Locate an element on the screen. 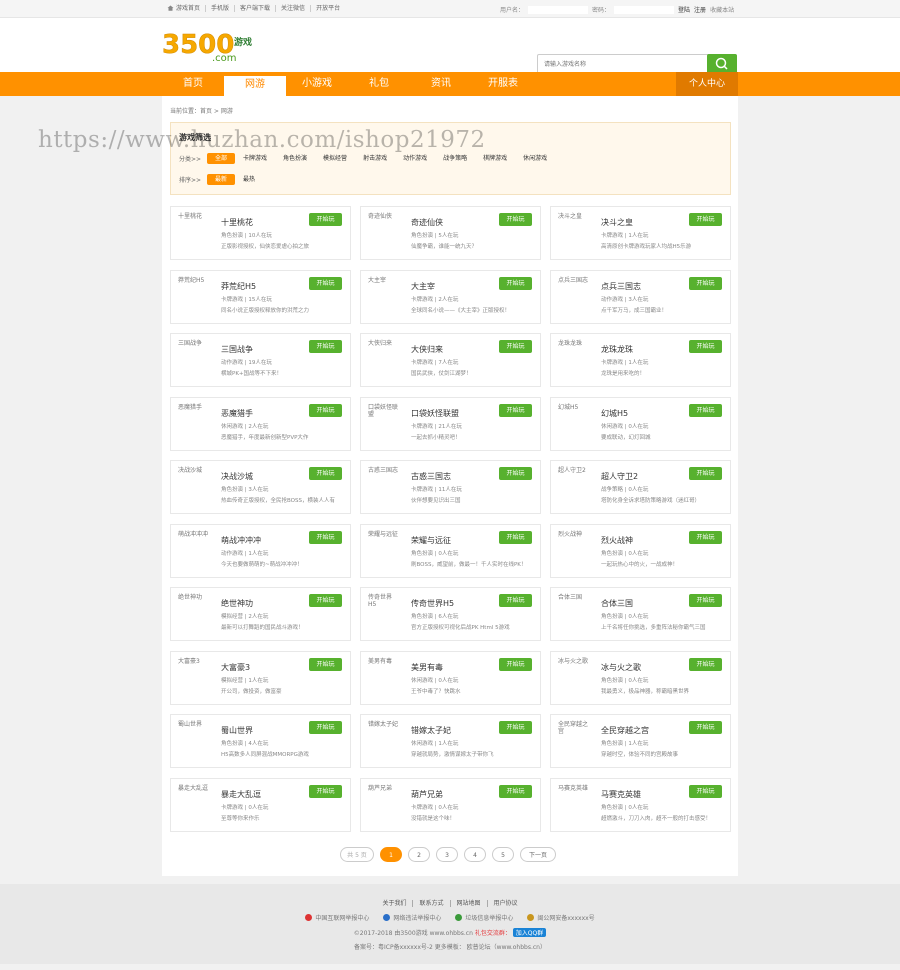 Image resolution: width=900 pixels, height=970 pixels. game-name: 错嫁太子妃 is located at coordinates (431, 730).